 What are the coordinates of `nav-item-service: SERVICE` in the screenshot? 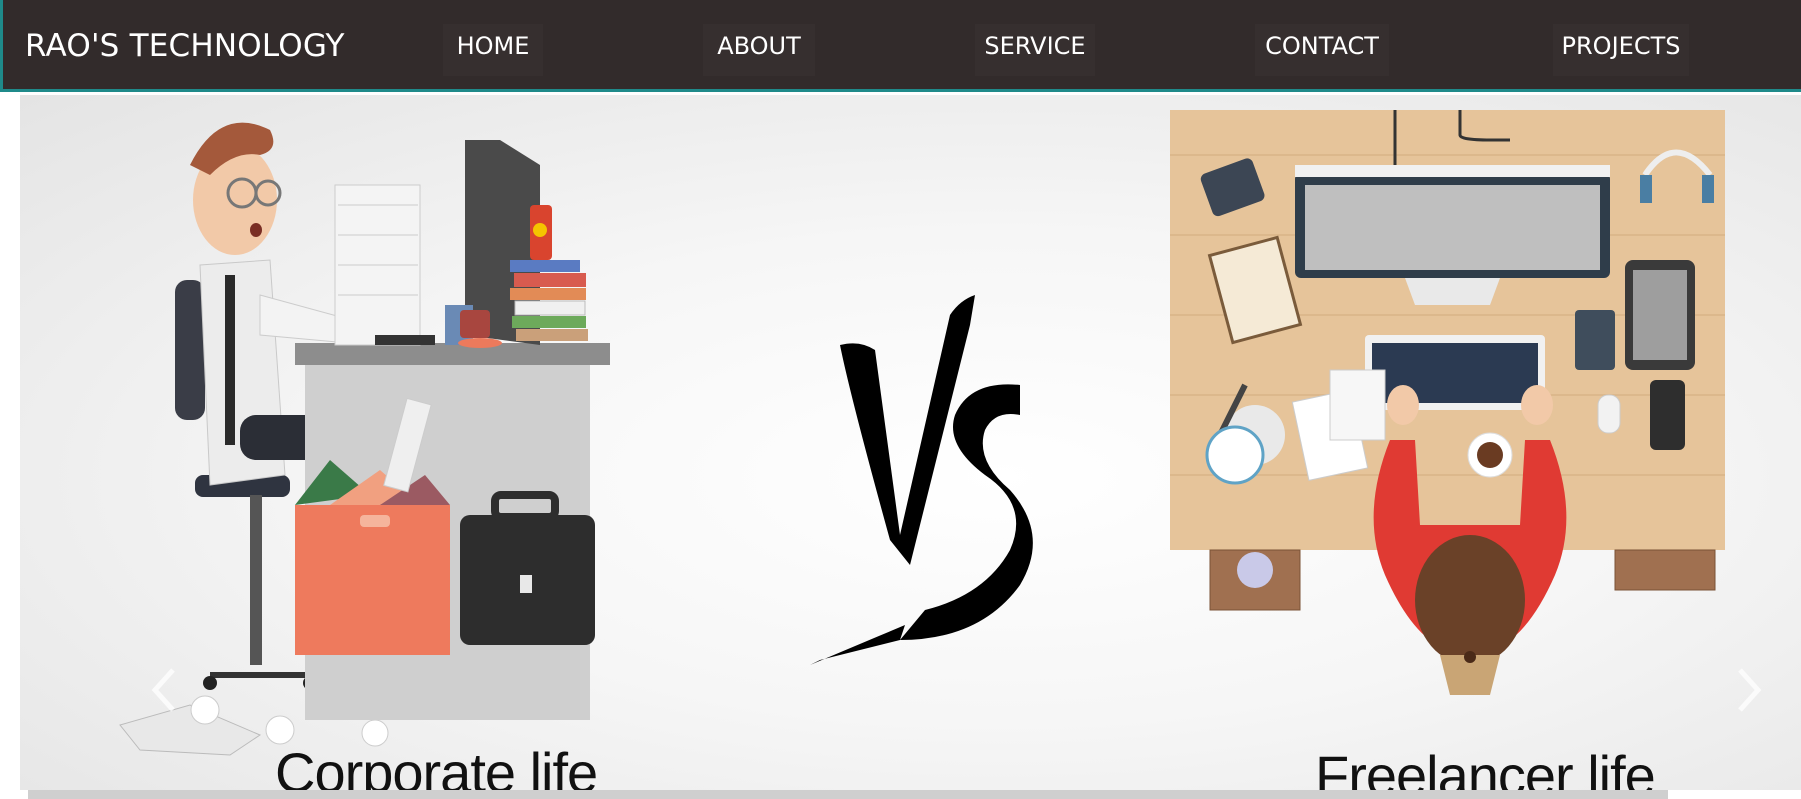 It's located at (1035, 50).